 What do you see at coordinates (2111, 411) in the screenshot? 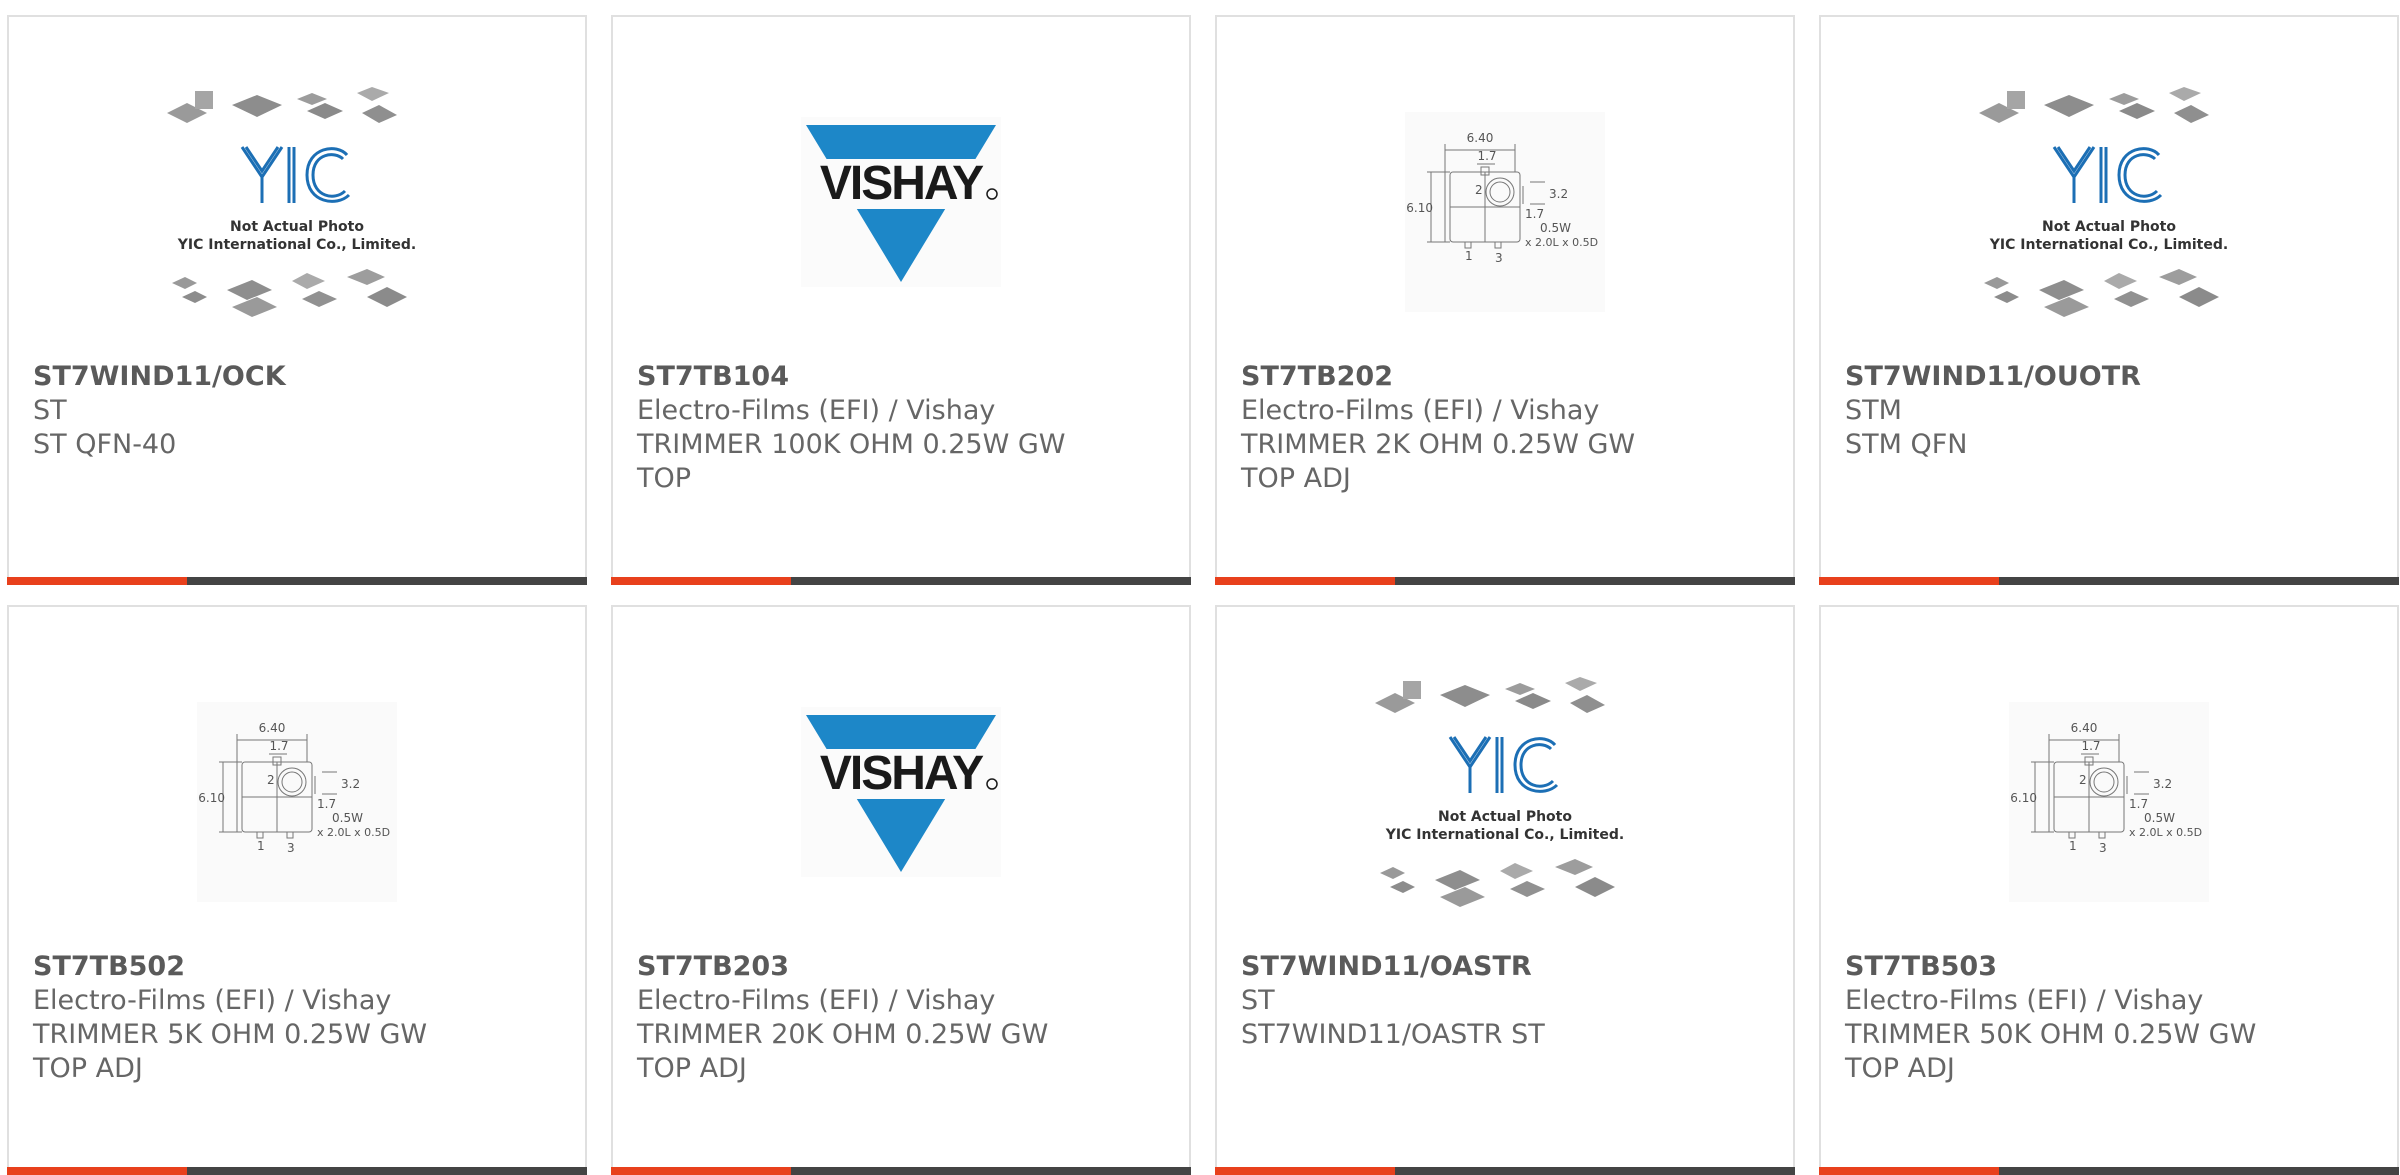
I see `product-info: ST7WIND11/OUOTR STM STM QFN` at bounding box center [2111, 411].